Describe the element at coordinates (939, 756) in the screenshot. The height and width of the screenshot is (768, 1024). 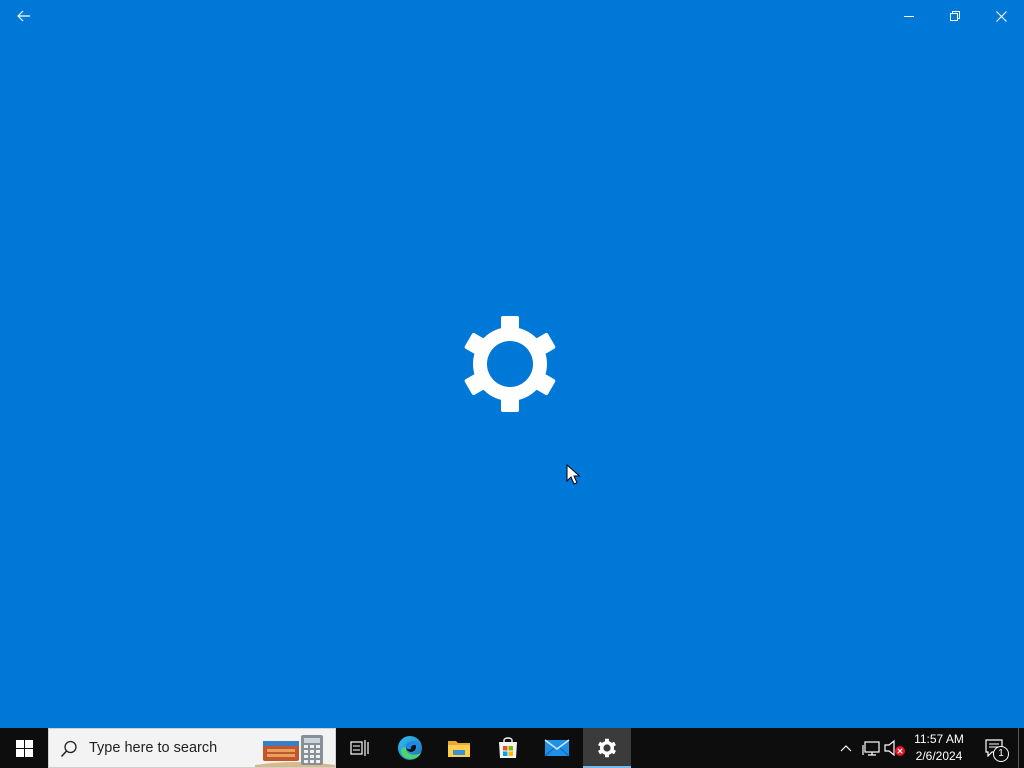
I see `clock-date: 2/6/2024` at that location.